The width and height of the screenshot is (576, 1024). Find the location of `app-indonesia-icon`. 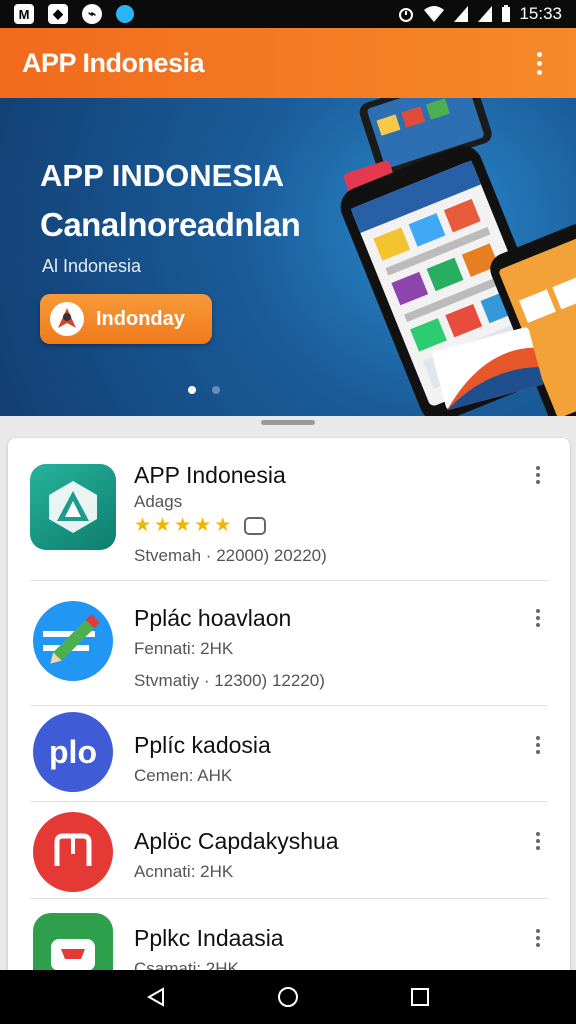

app-indonesia-icon is located at coordinates (73, 507).